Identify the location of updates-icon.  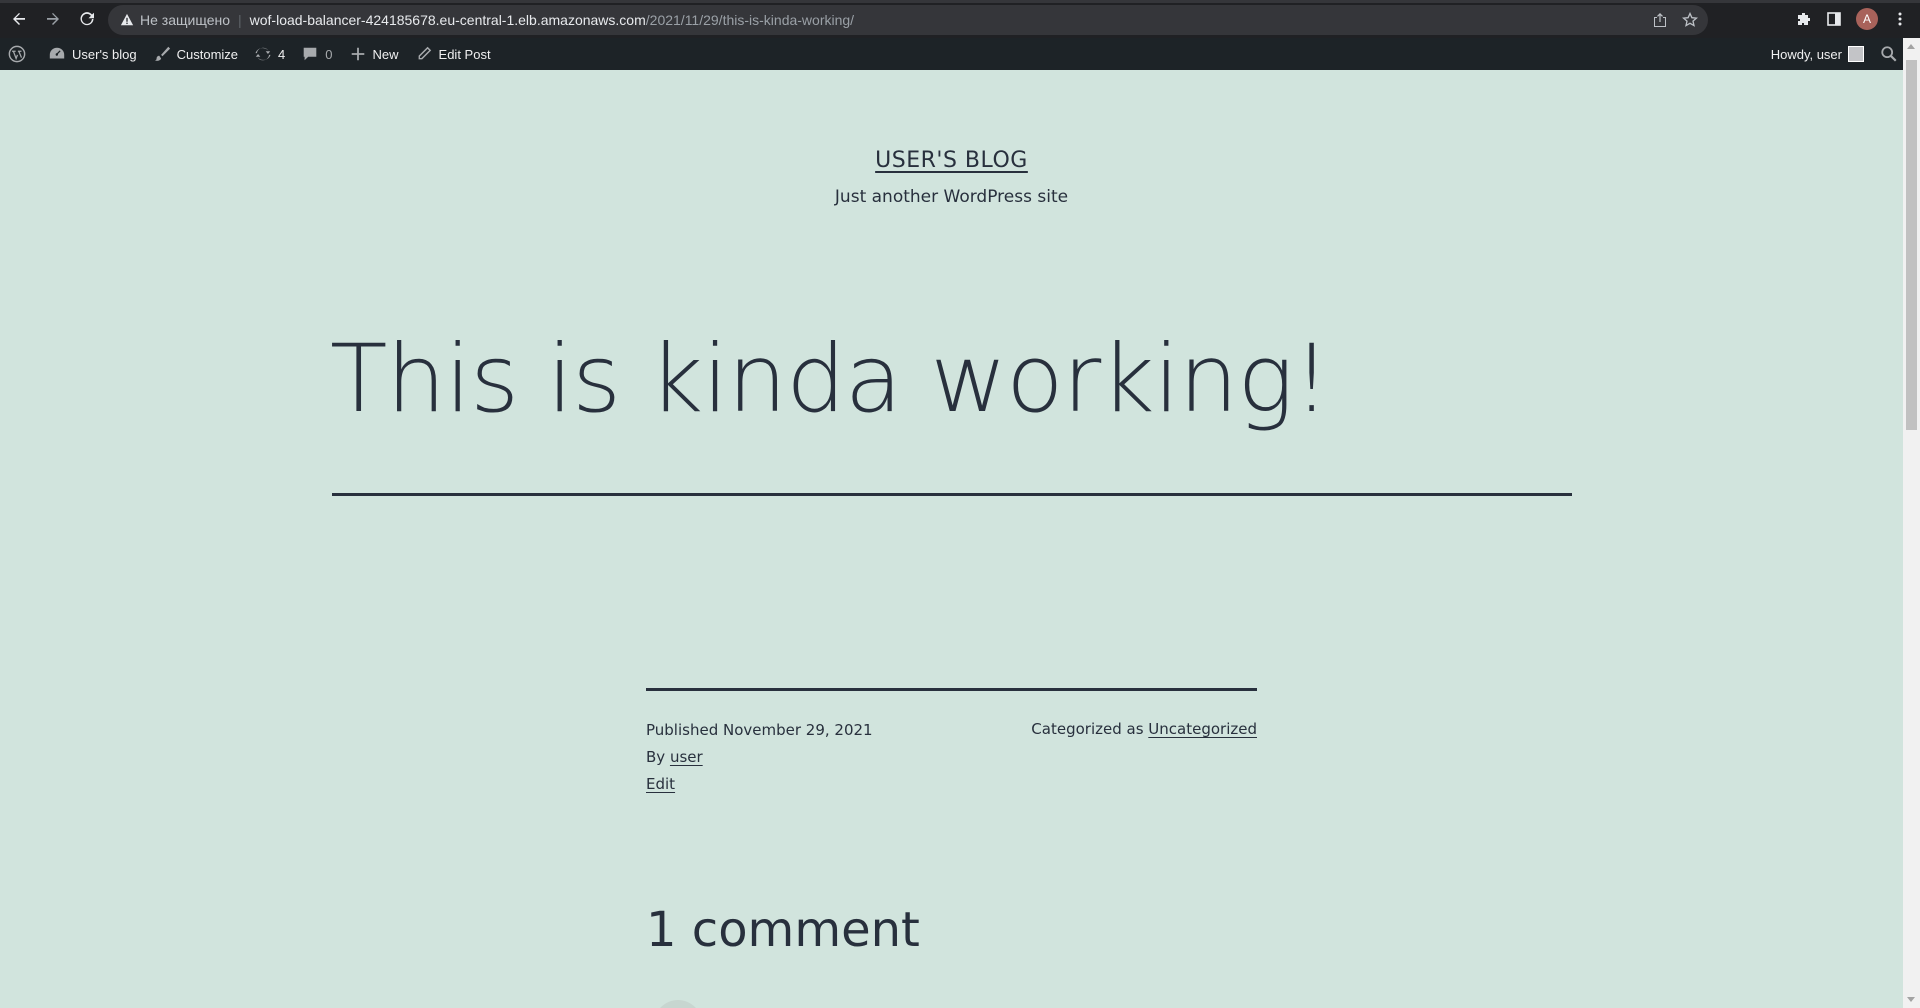
(263, 54).